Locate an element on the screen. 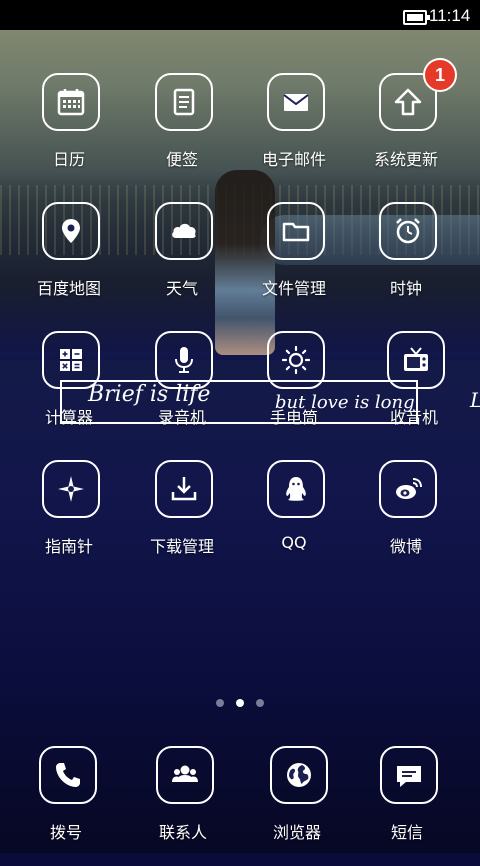 The height and width of the screenshot is (866, 480). app-system-update: 1 系统更新 is located at coordinates (408, 125).